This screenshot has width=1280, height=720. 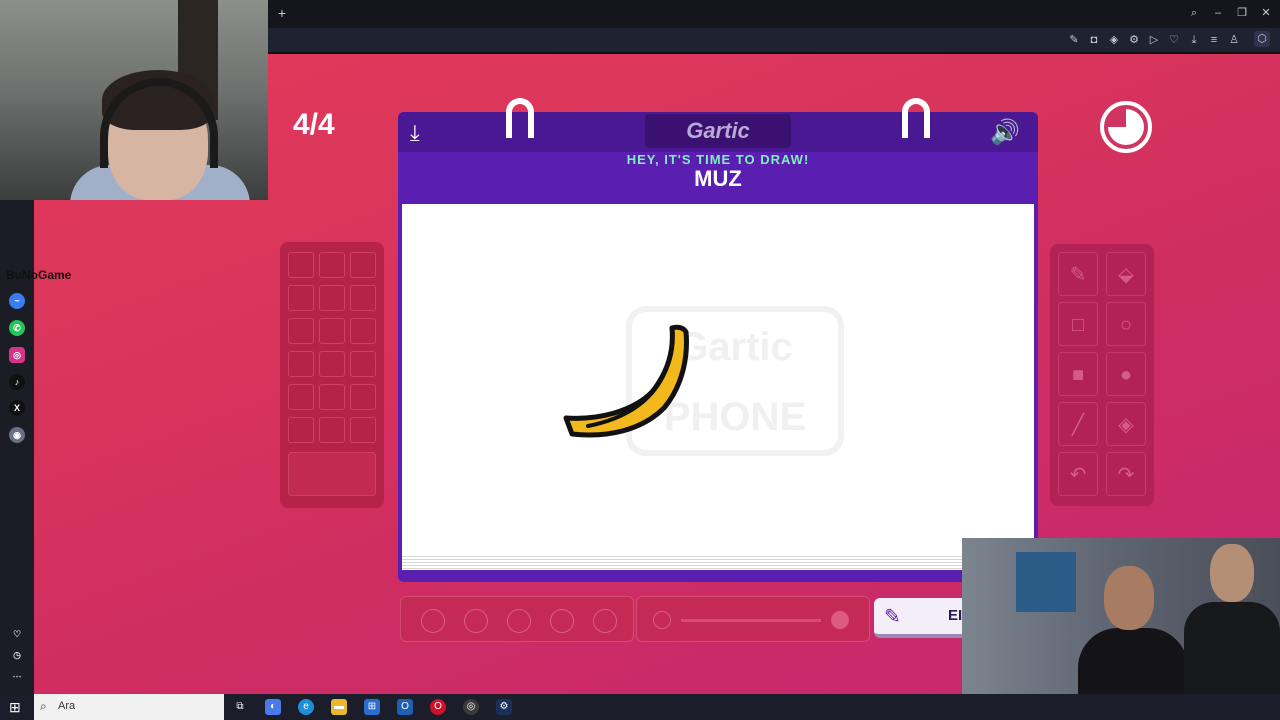 What do you see at coordinates (840, 620) in the screenshot?
I see `opacity-handle` at bounding box center [840, 620].